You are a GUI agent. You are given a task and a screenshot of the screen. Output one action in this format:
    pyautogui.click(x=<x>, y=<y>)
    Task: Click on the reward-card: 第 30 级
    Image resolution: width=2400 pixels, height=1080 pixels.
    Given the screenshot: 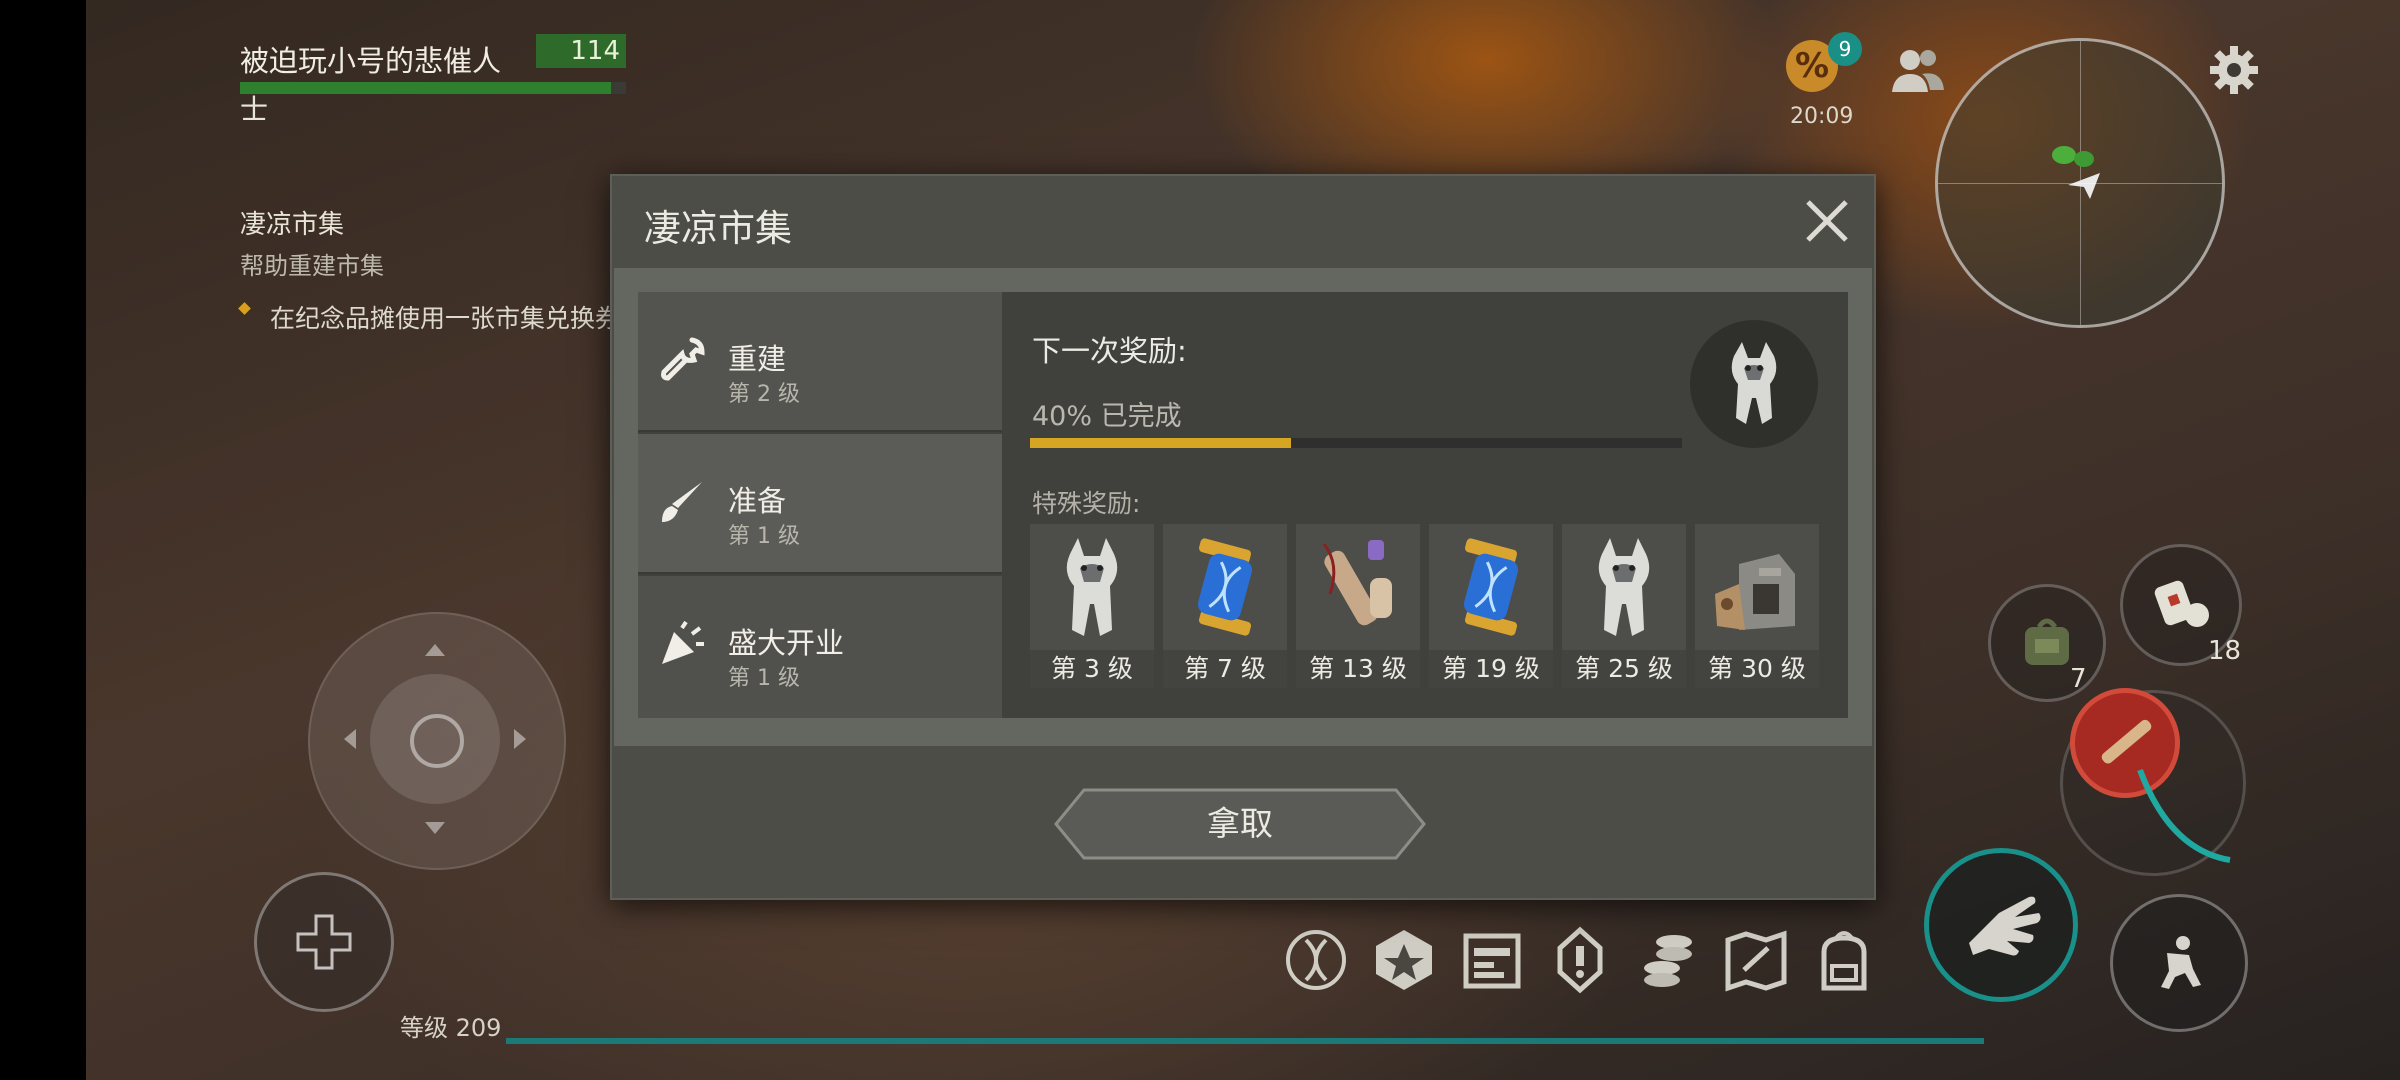 What is the action you would take?
    pyautogui.click(x=1757, y=606)
    